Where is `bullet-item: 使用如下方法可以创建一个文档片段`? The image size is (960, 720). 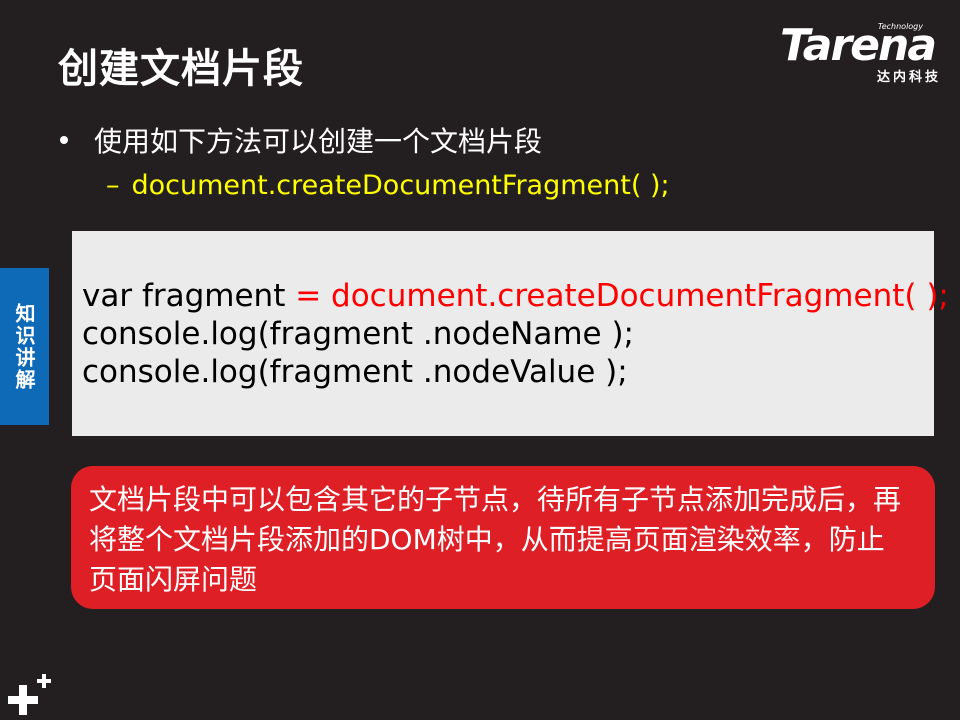 bullet-item: 使用如下方法可以创建一个文档片段 is located at coordinates (300, 140).